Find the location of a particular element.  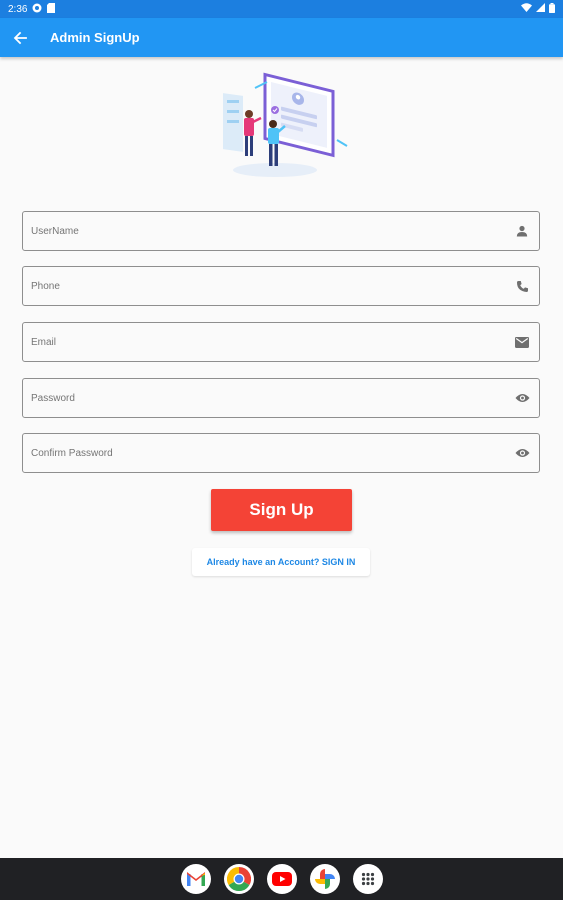

confirm-password-label: Confirm Password is located at coordinates (72, 453).